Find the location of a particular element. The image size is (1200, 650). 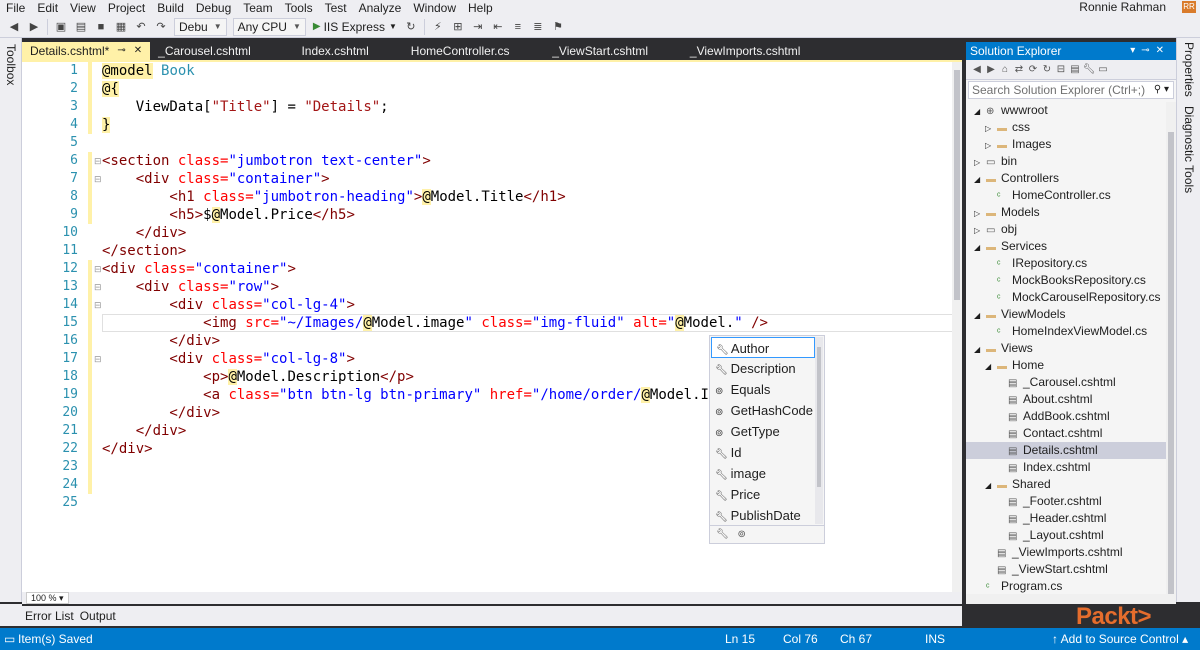

completion-item-author: 🔧︎ Author is located at coordinates (763, 347).